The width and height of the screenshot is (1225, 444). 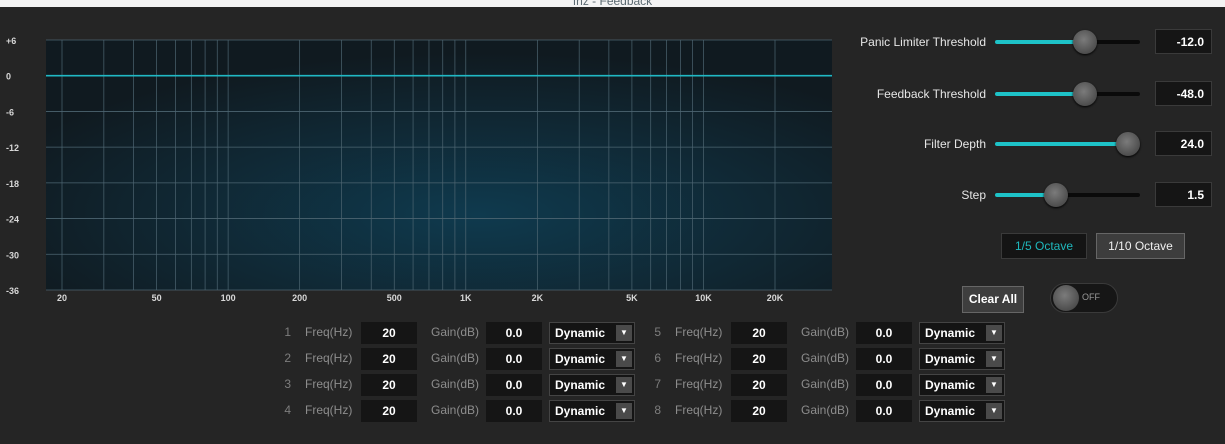 What do you see at coordinates (632, 298) in the screenshot?
I see `x-tick-label: 5K` at bounding box center [632, 298].